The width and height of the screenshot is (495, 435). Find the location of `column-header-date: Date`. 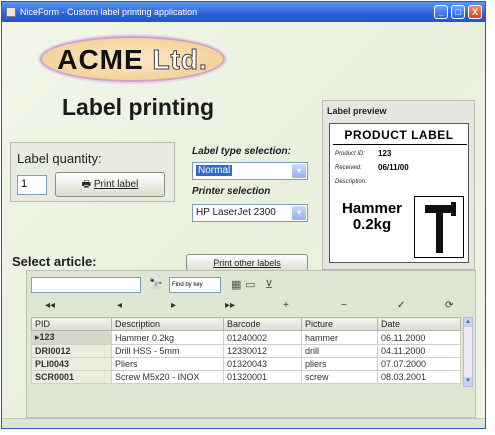

column-header-date: Date is located at coordinates (419, 324).